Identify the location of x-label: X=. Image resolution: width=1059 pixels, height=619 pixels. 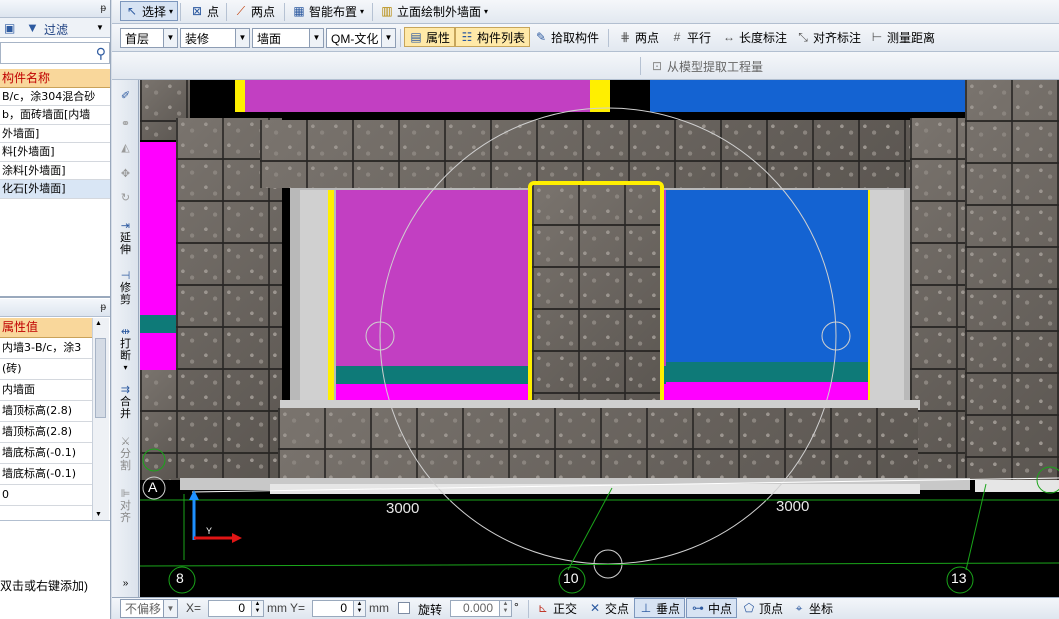
(194, 608).